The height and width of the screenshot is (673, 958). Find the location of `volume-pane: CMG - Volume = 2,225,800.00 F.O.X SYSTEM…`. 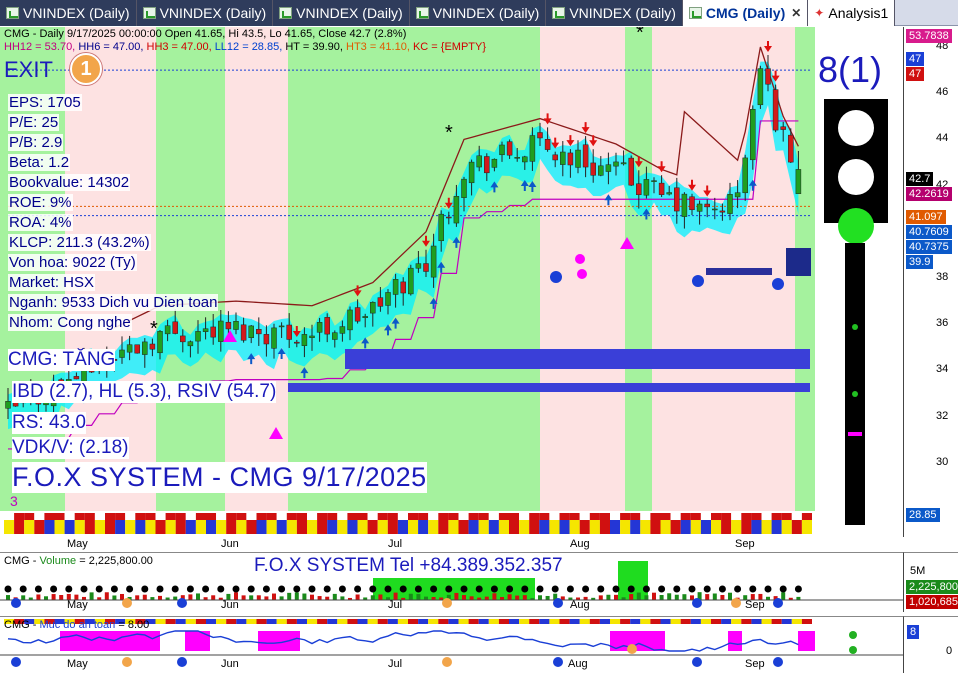

volume-pane: CMG - Volume = 2,225,800.00 F.O.X SYSTEM… is located at coordinates (451, 582).